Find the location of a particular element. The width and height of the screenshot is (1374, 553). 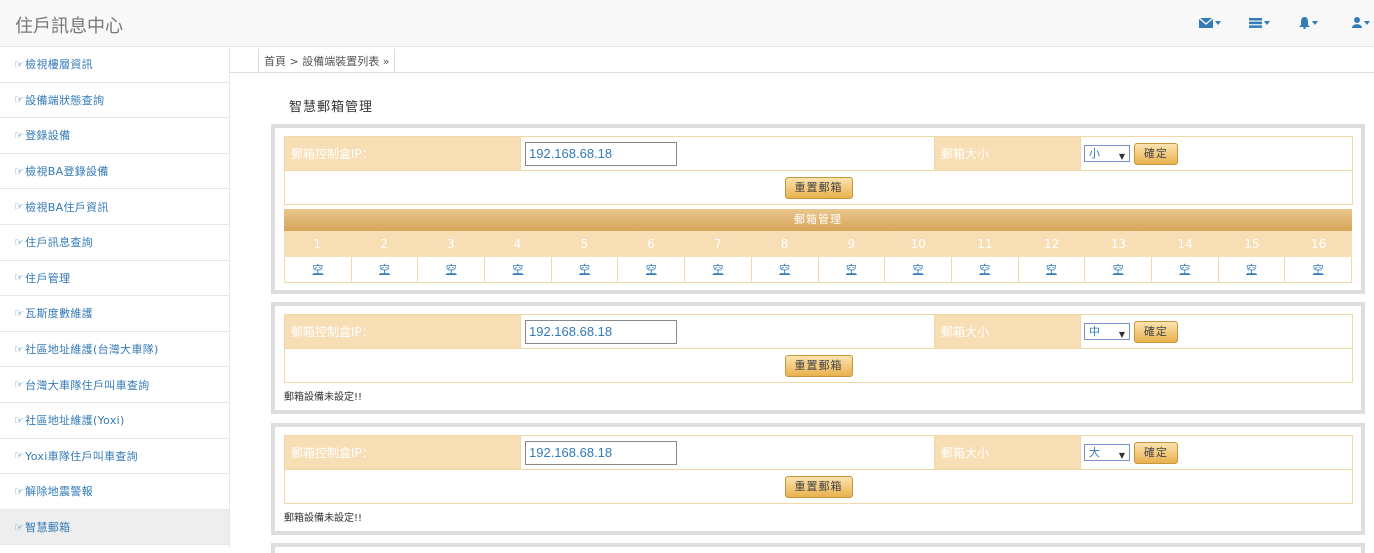

breadcrumb: 首頁 > 設備端裝置列表 » is located at coordinates (327, 61).